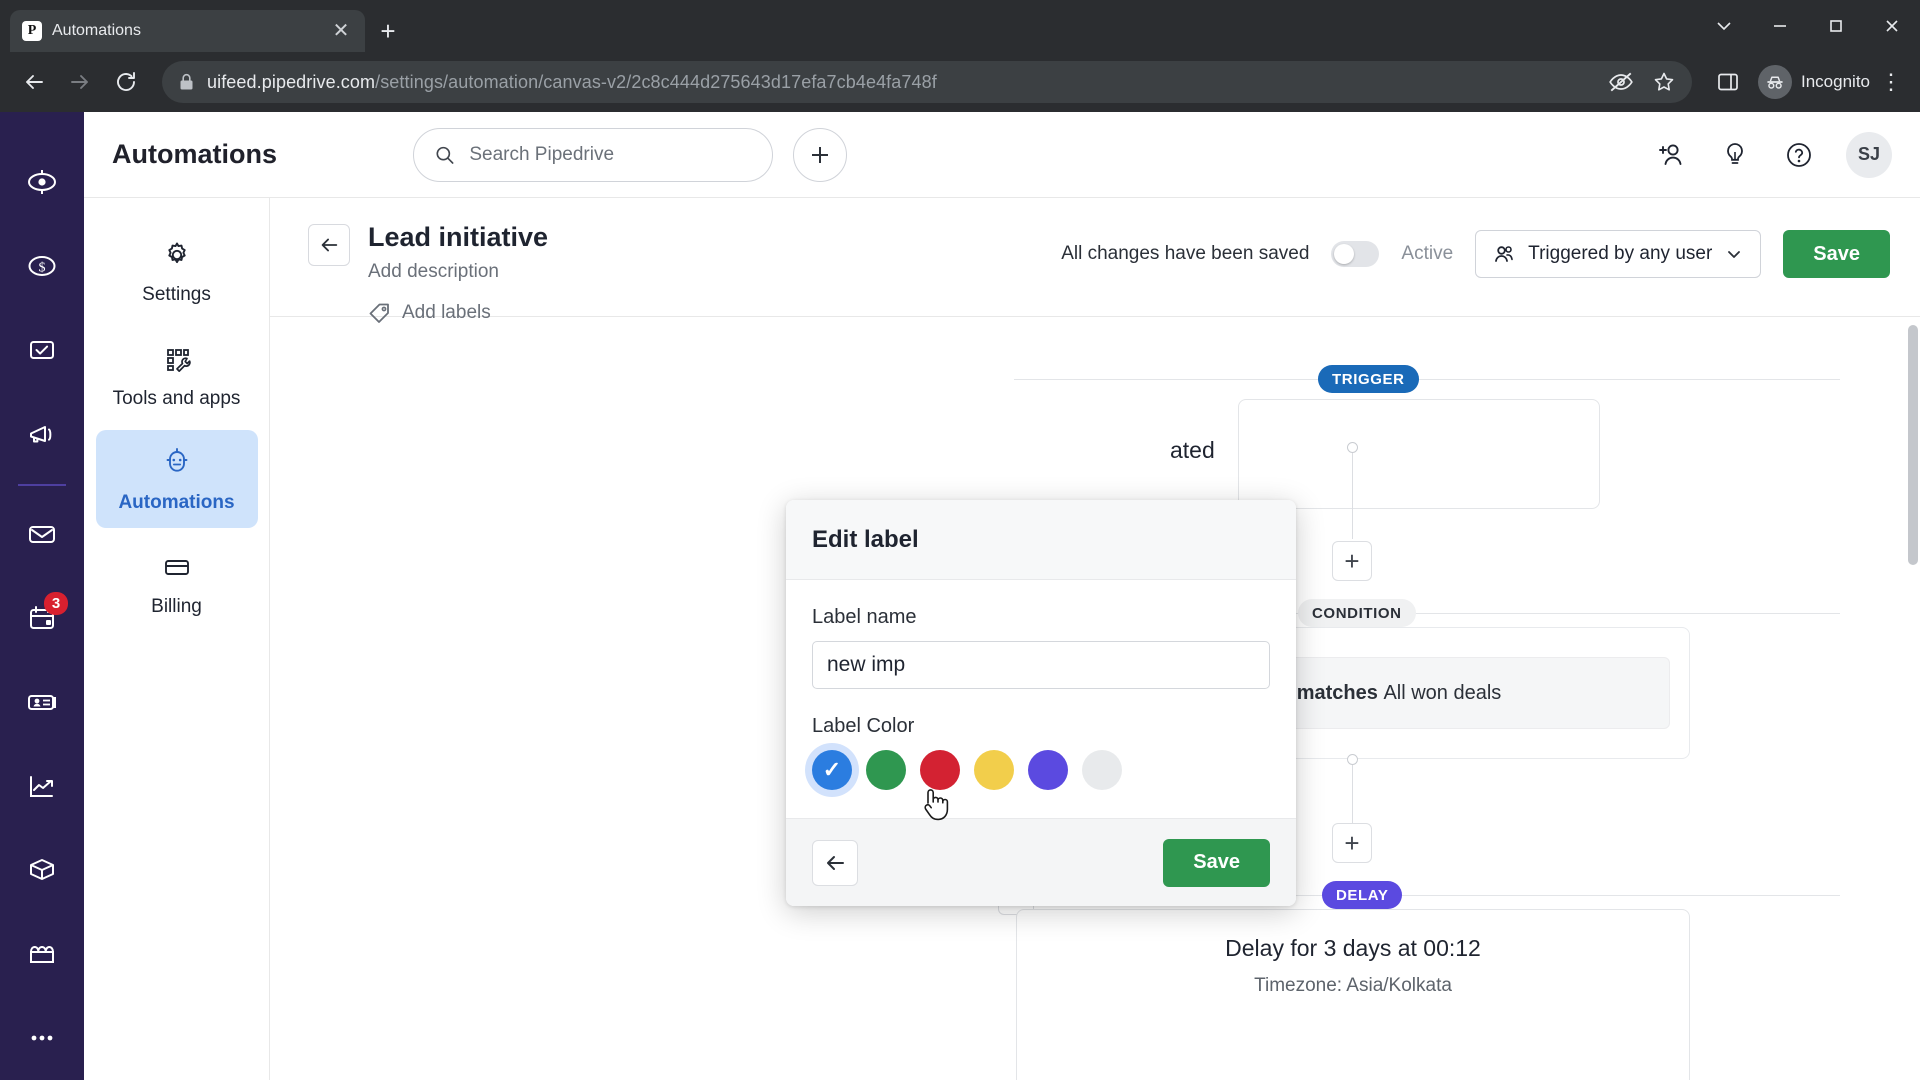 The width and height of the screenshot is (1920, 1080). I want to click on minimize-icon, so click(1780, 26).